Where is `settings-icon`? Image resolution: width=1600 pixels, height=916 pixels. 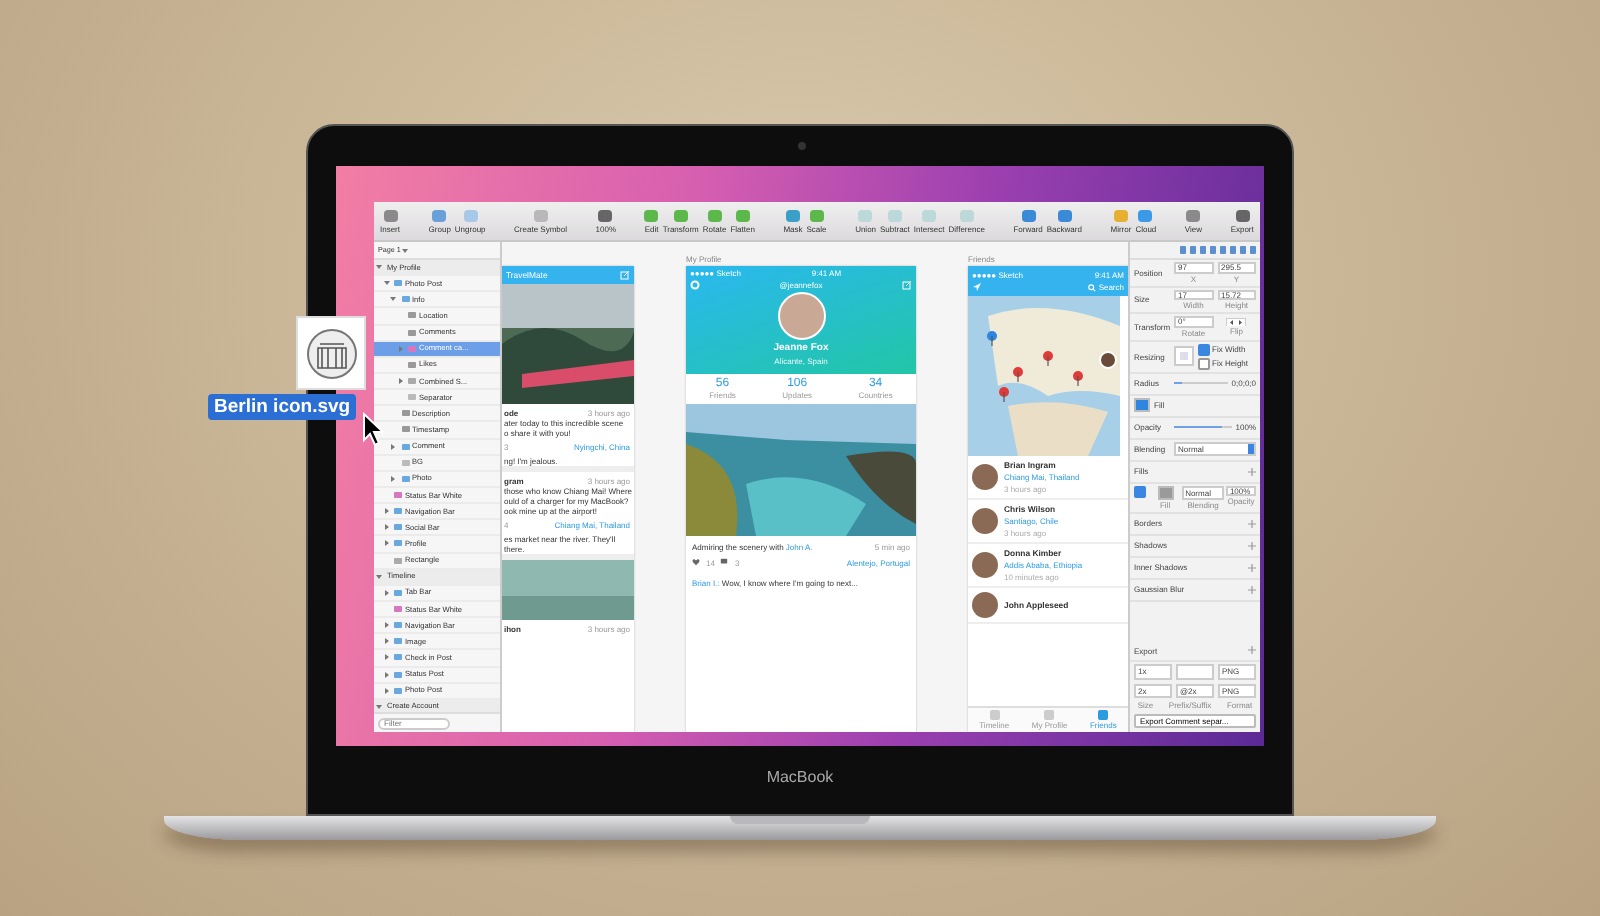 settings-icon is located at coordinates (695, 285).